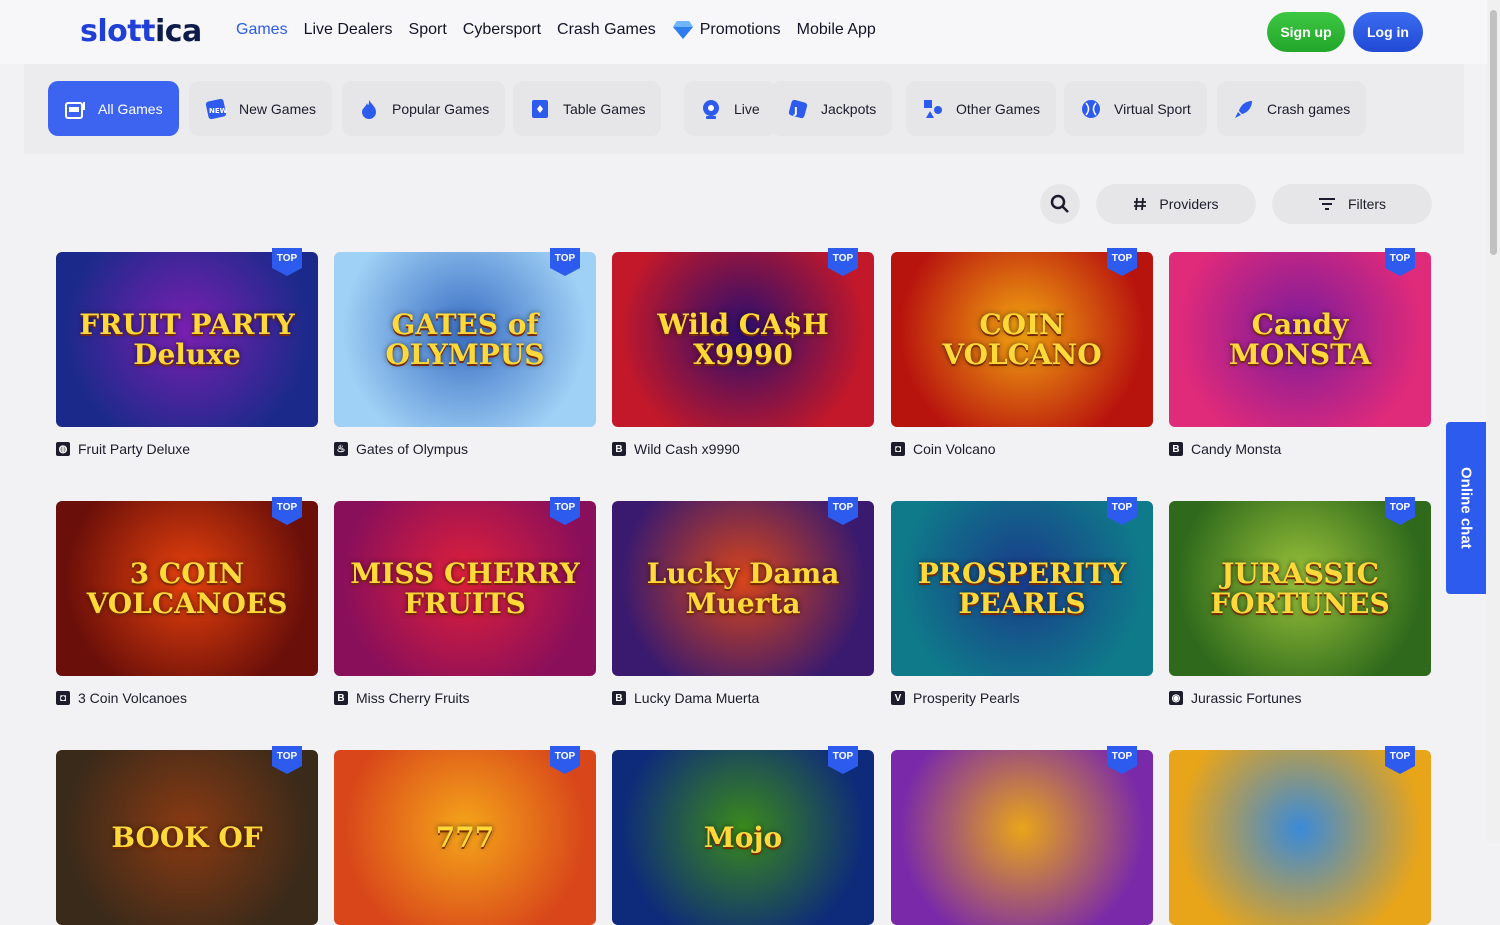  I want to click on game-art-text: GATES of OLYMPUS, so click(465, 339).